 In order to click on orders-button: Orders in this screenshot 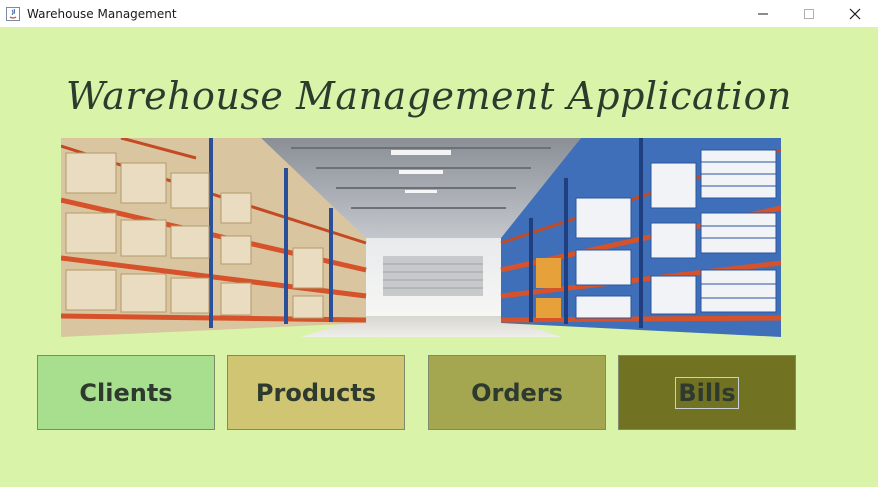, I will do `click(517, 392)`.